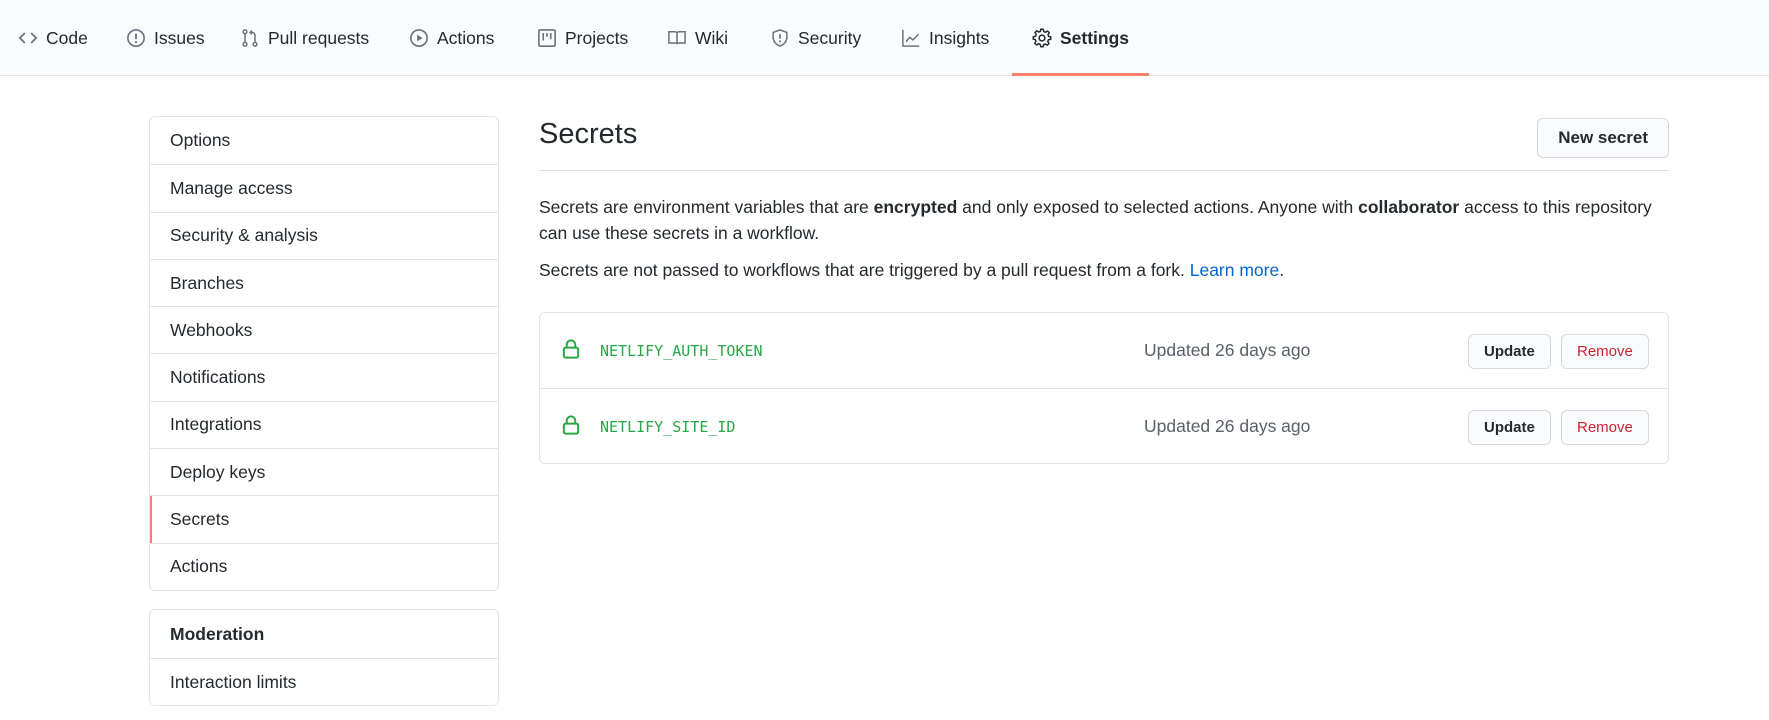 The width and height of the screenshot is (1769, 720). I want to click on page-title: Secrets, so click(588, 134).